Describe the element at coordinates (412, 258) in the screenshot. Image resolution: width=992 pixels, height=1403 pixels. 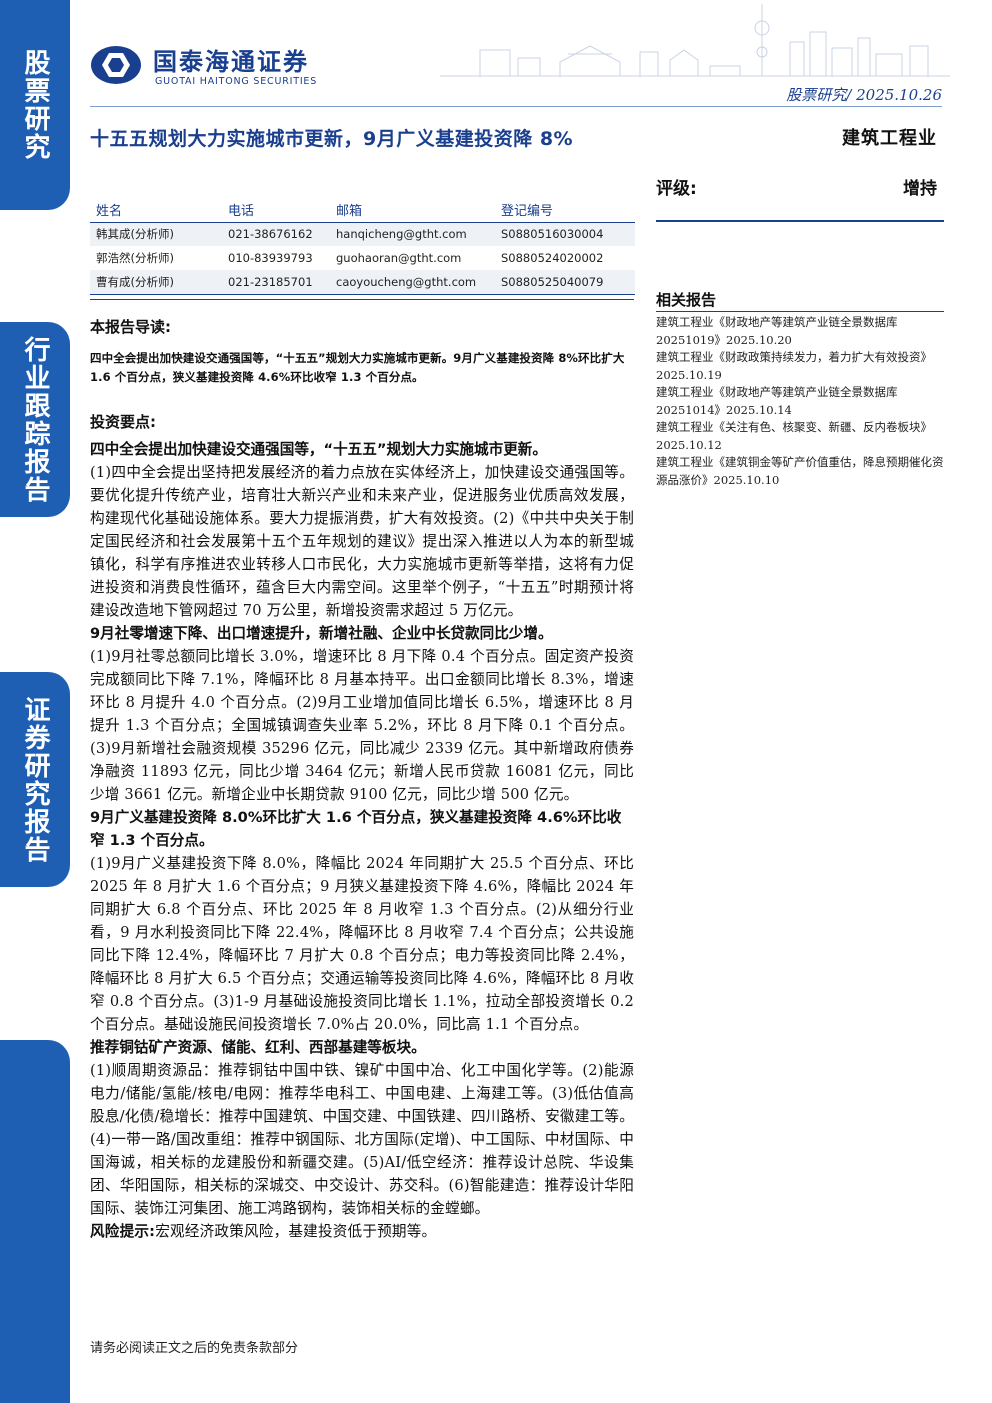
I see `analyst-email: guohaoran@gtht.com` at that location.